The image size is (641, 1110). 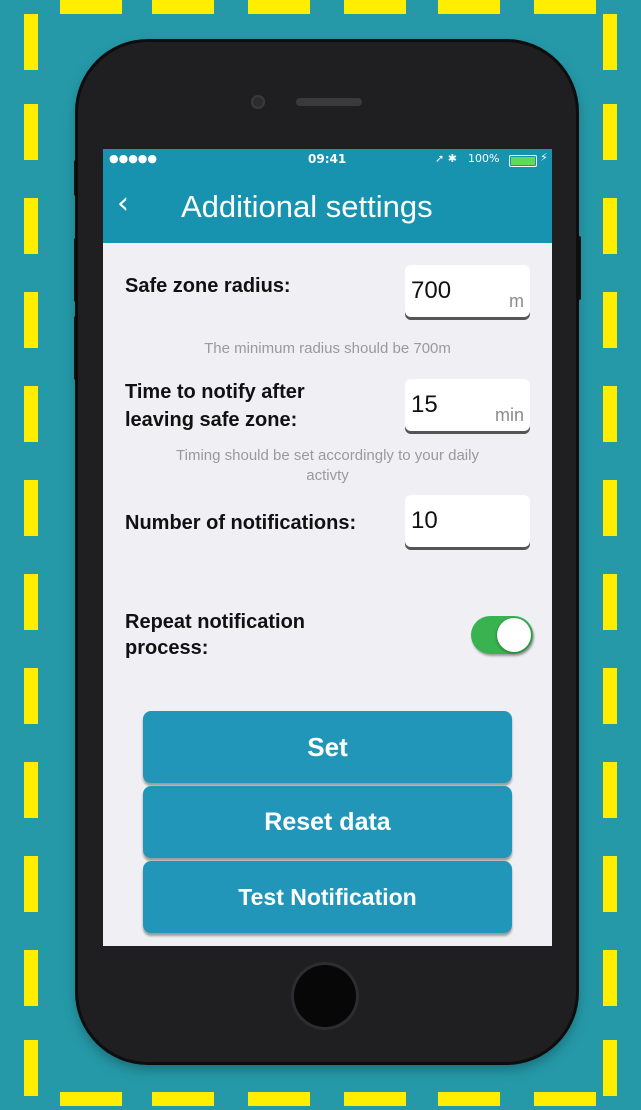 I want to click on notify-time-label-line1: Time to notify after, so click(x=215, y=392).